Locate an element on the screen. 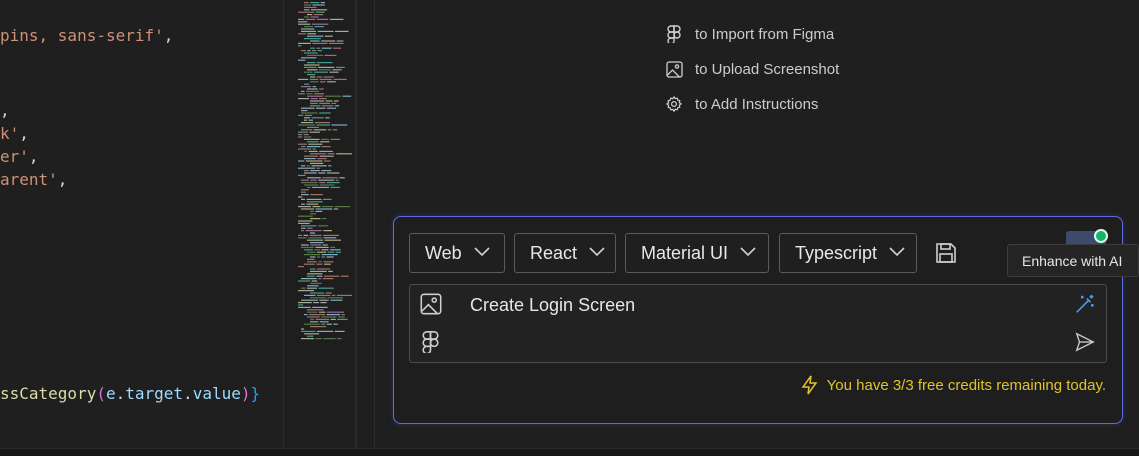 Image resolution: width=1139 pixels, height=456 pixels. framework-select: React is located at coordinates (565, 253).